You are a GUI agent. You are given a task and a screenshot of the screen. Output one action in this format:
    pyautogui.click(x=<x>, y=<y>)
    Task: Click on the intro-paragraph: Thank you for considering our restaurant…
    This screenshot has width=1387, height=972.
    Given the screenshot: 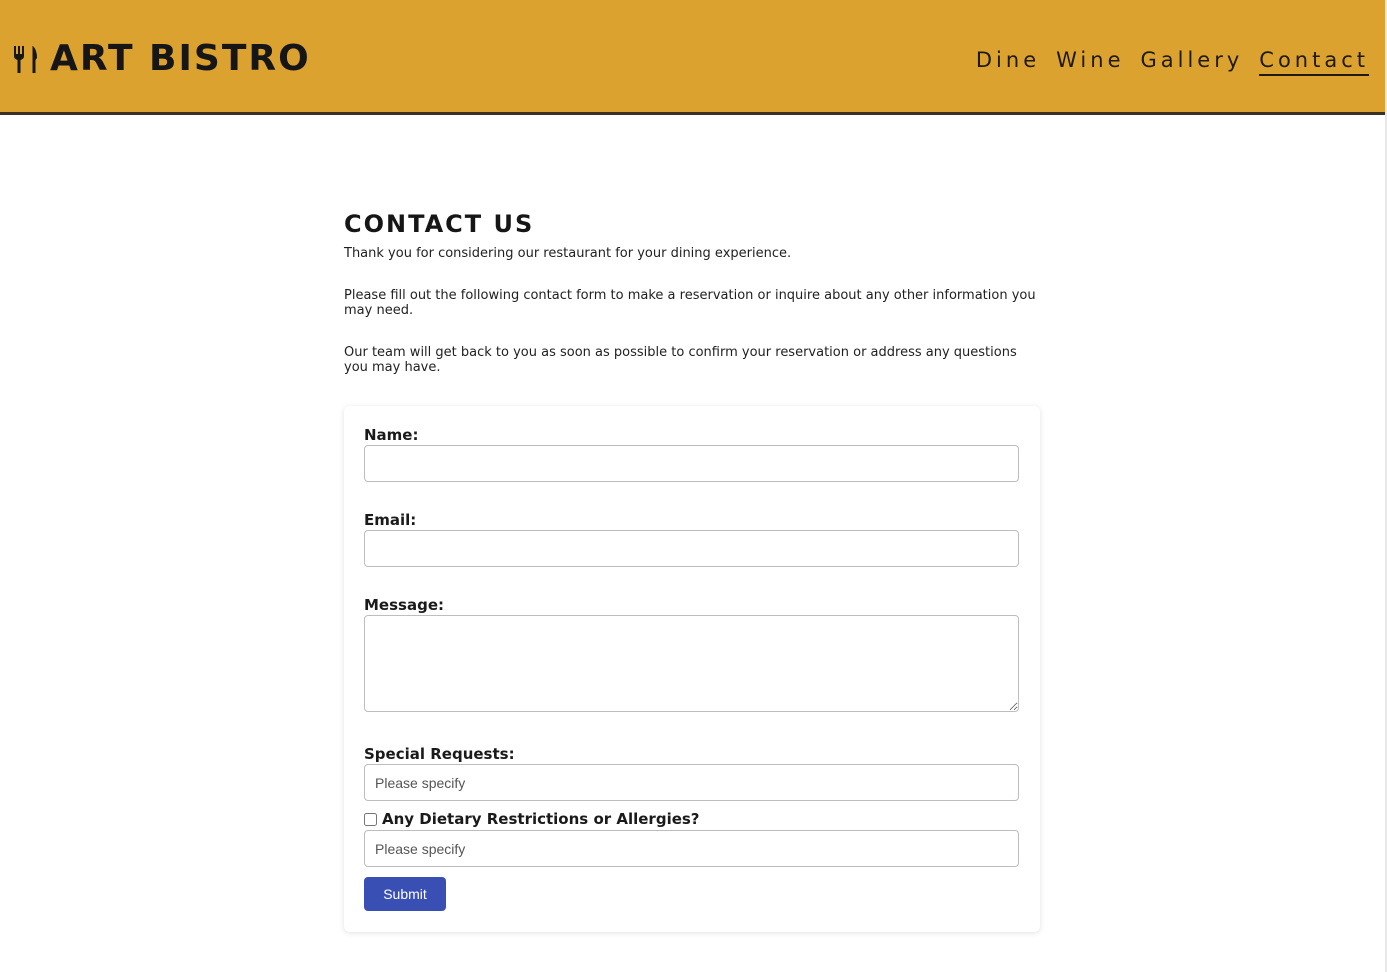 What is the action you would take?
    pyautogui.click(x=568, y=253)
    